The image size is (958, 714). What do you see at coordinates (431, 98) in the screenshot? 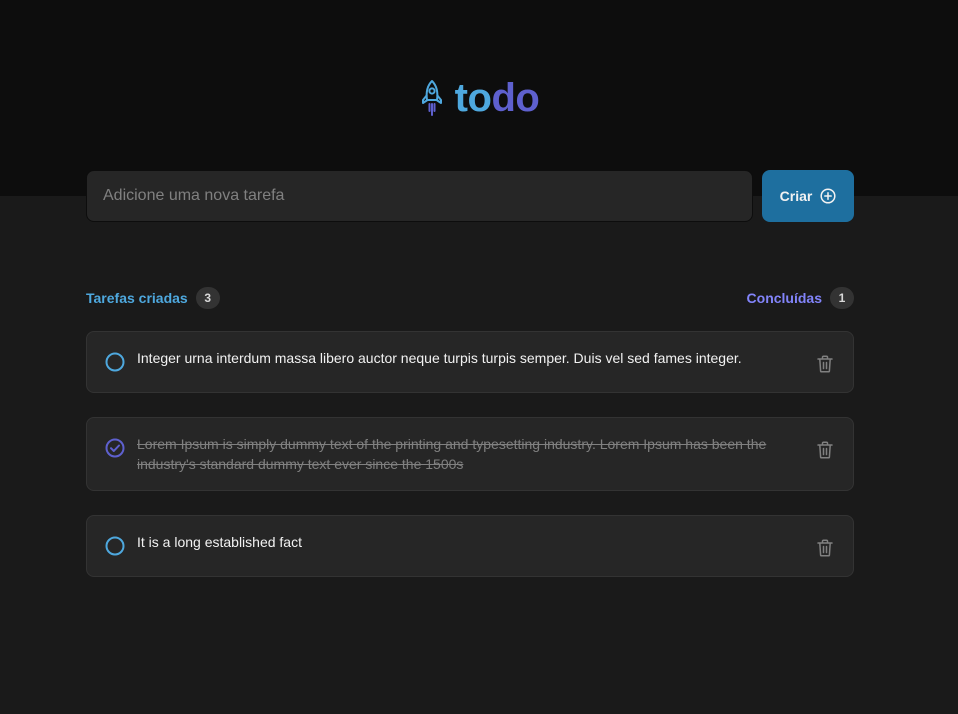
I see `rocket-icon` at bounding box center [431, 98].